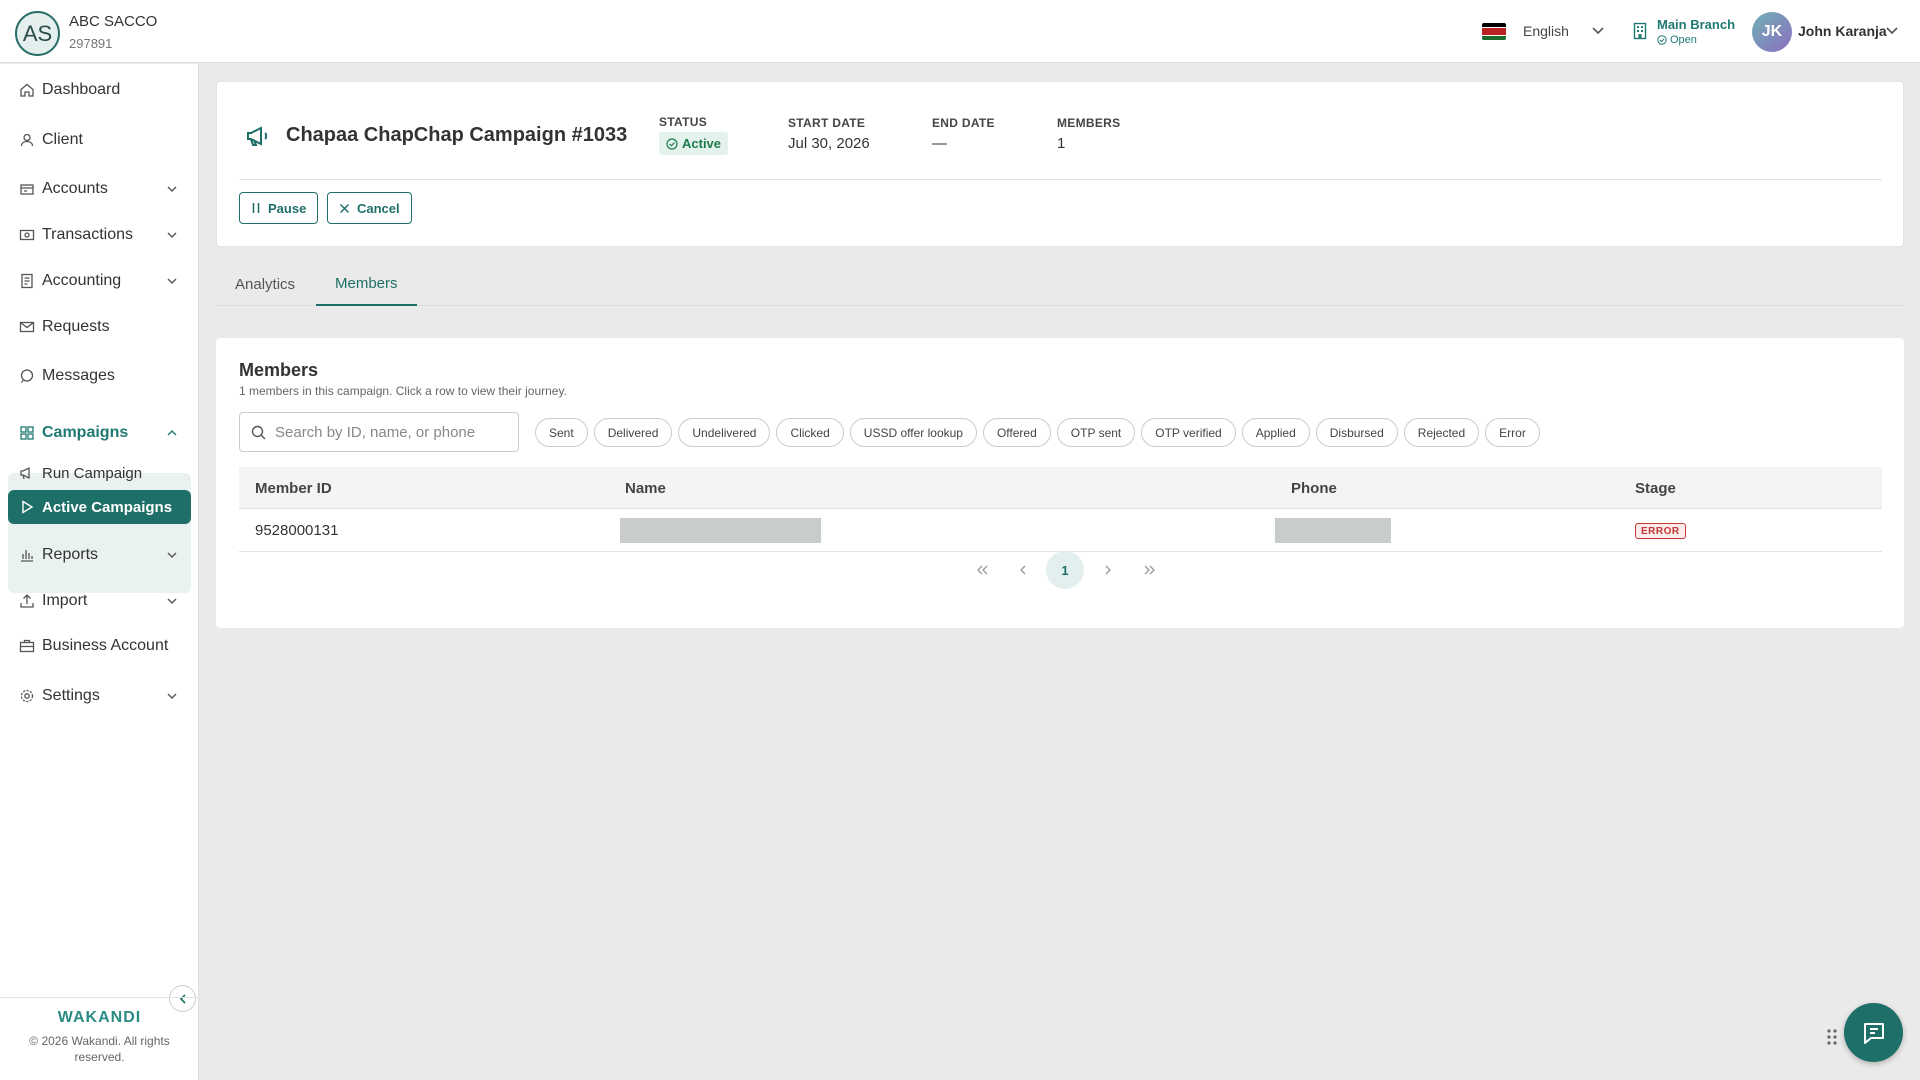 The width and height of the screenshot is (1920, 1080). Describe the element at coordinates (1512, 432) in the screenshot. I see `filter-chip-error: Error` at that location.